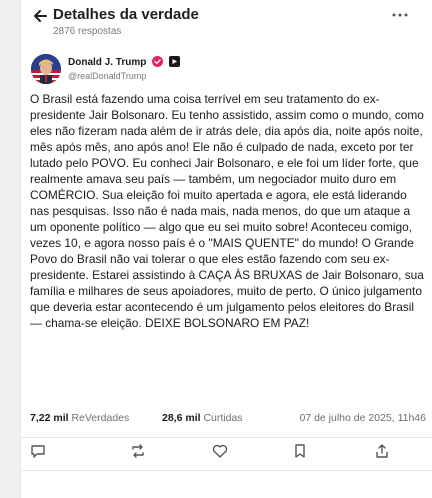 This screenshot has height=498, width=432. What do you see at coordinates (226, 24) in the screenshot?
I see `page-header: Detalhes da verdade 2876 respostas` at bounding box center [226, 24].